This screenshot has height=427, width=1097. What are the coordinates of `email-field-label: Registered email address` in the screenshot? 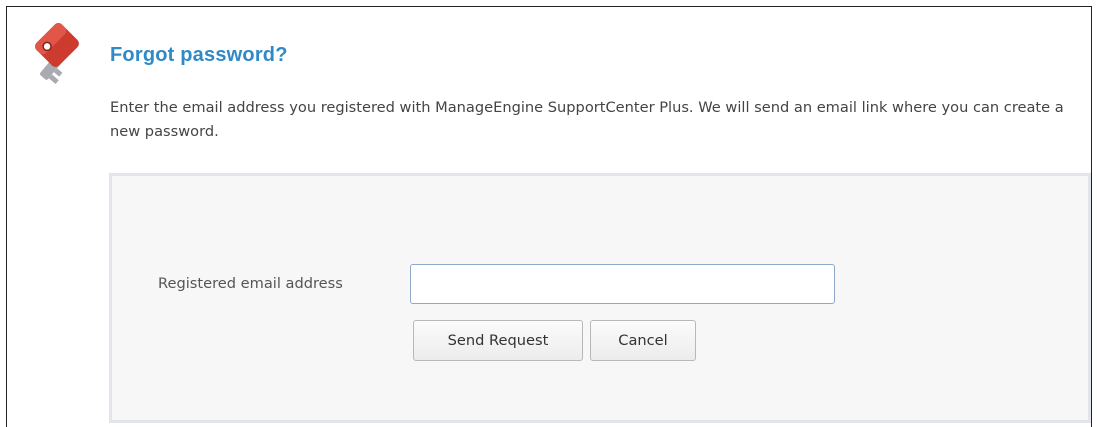 It's located at (250, 283).